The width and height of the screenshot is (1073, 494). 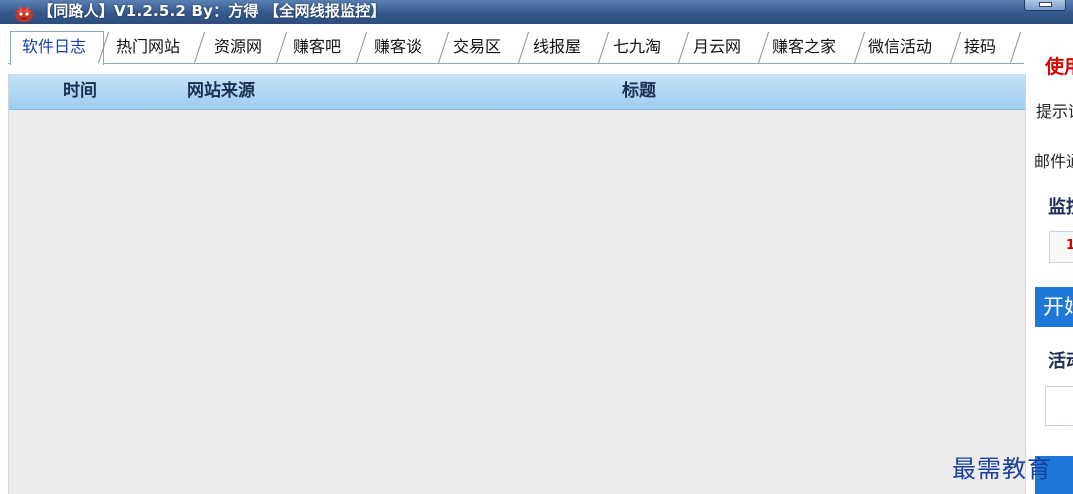 I want to click on start-button: 开始, so click(x=1054, y=307).